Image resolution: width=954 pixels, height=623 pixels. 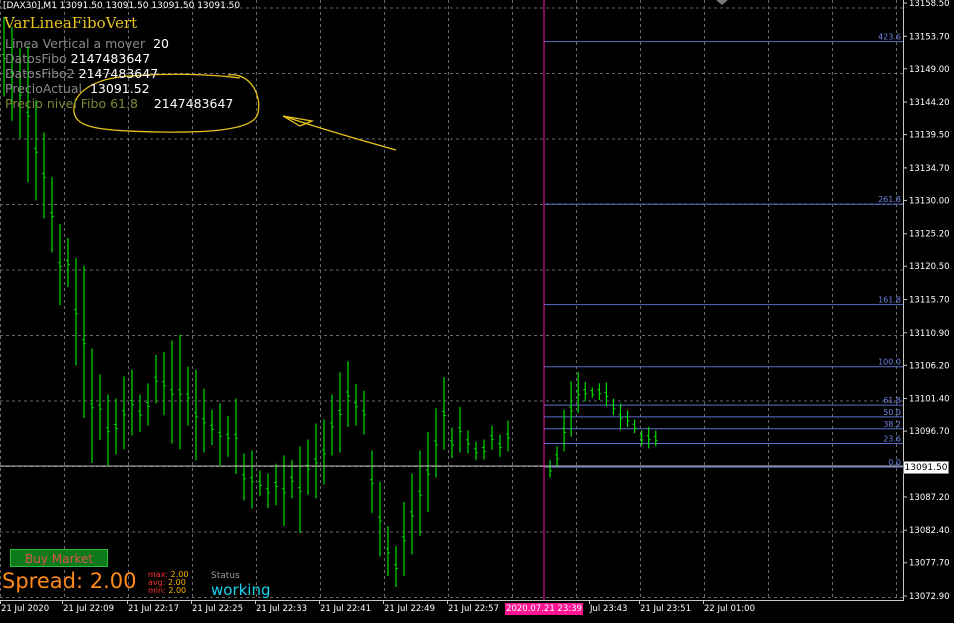 What do you see at coordinates (929, 334) in the screenshot?
I see `price-tick-label: 13110.90` at bounding box center [929, 334].